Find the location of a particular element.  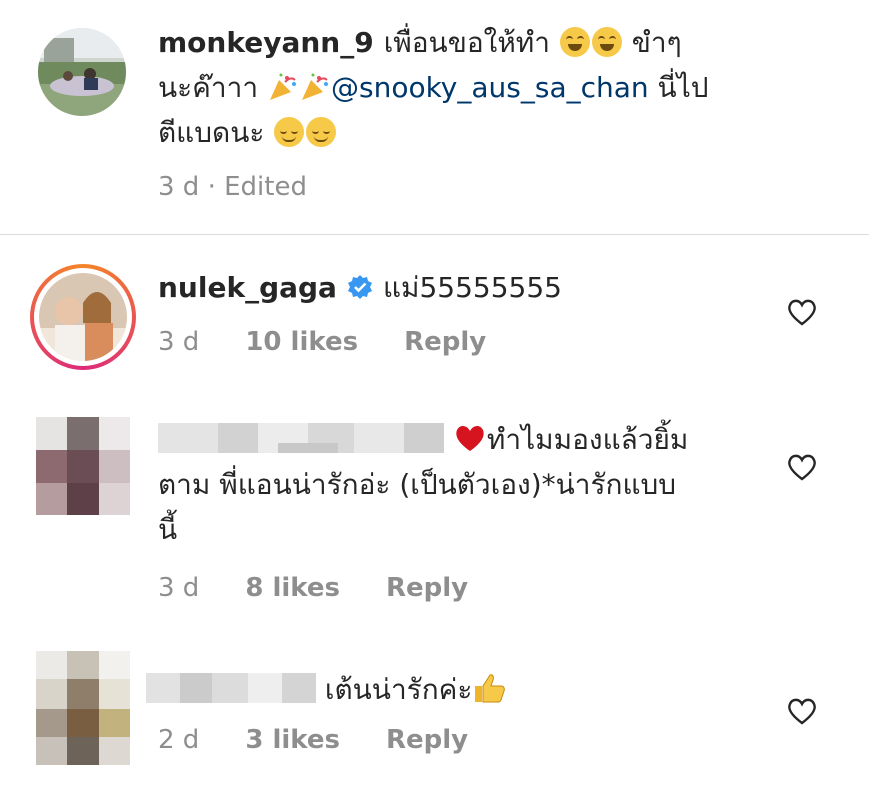

red-heart-icon is located at coordinates (470, 438).